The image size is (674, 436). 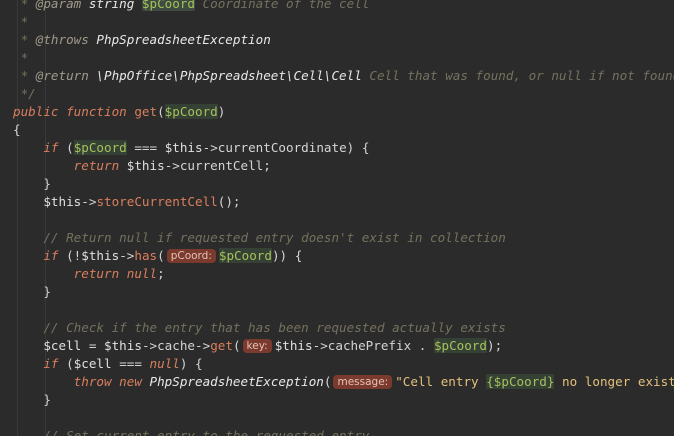 What do you see at coordinates (146, 255) in the screenshot?
I see `function-name-token: has` at bounding box center [146, 255].